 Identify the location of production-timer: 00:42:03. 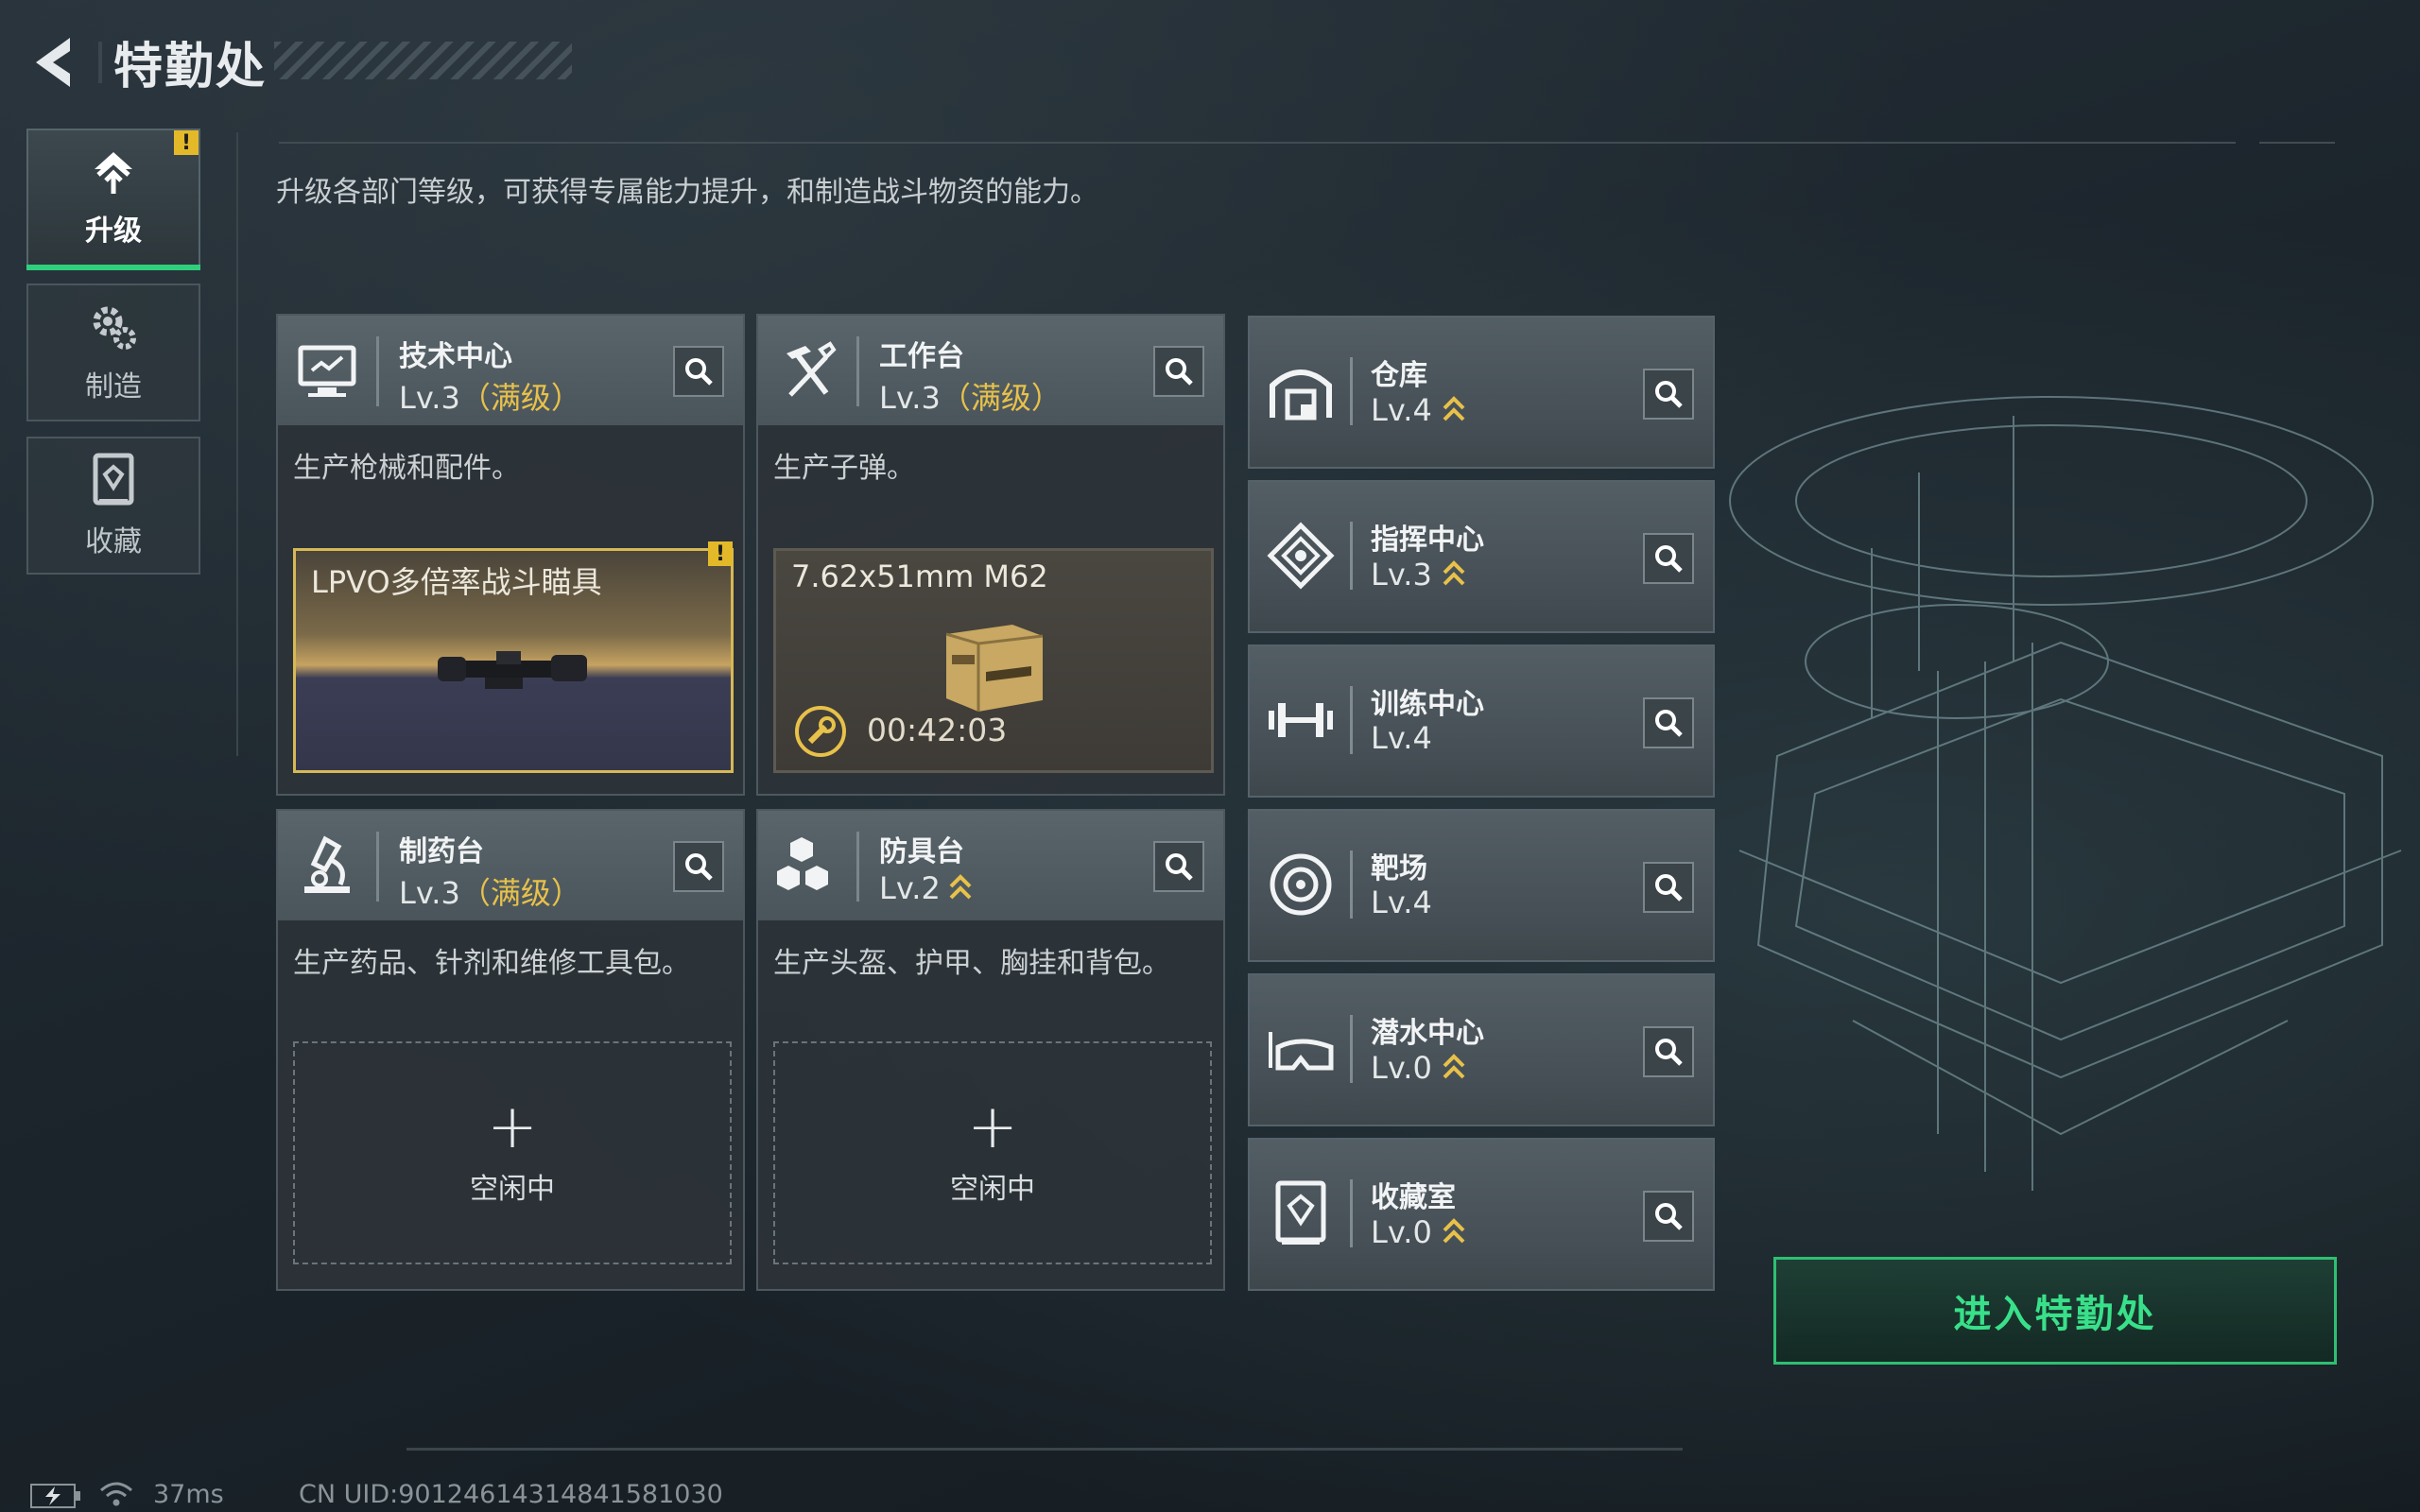
(938, 730).